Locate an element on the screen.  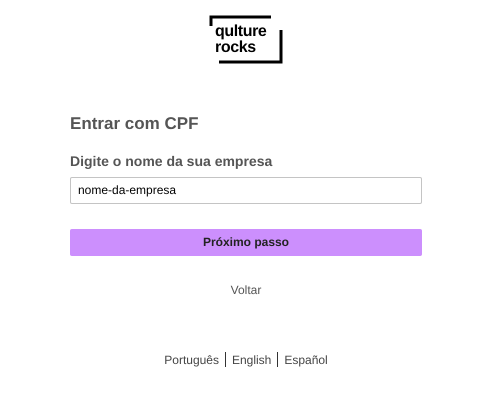
field-label: Digite o nome da sua empresa is located at coordinates (172, 161).